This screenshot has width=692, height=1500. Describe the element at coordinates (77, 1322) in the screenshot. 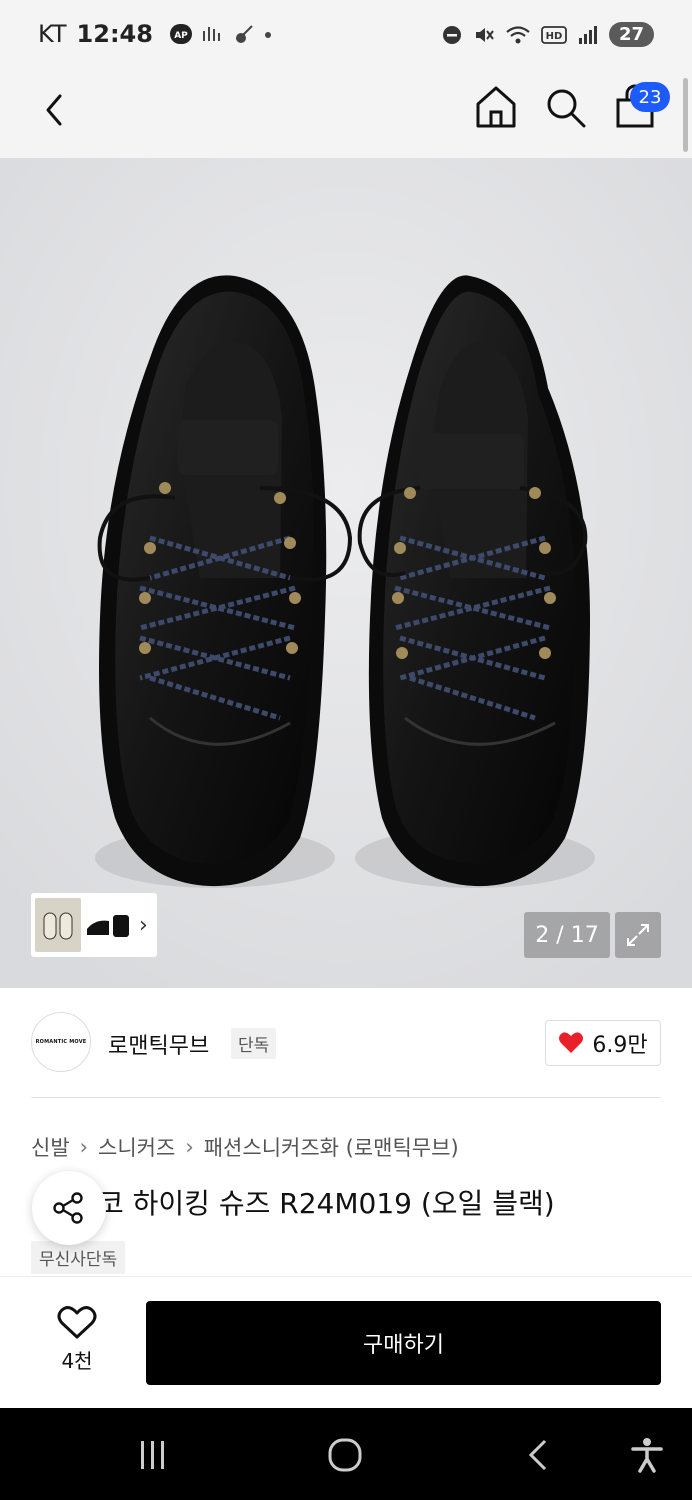

I see `heart-outline-icon` at that location.